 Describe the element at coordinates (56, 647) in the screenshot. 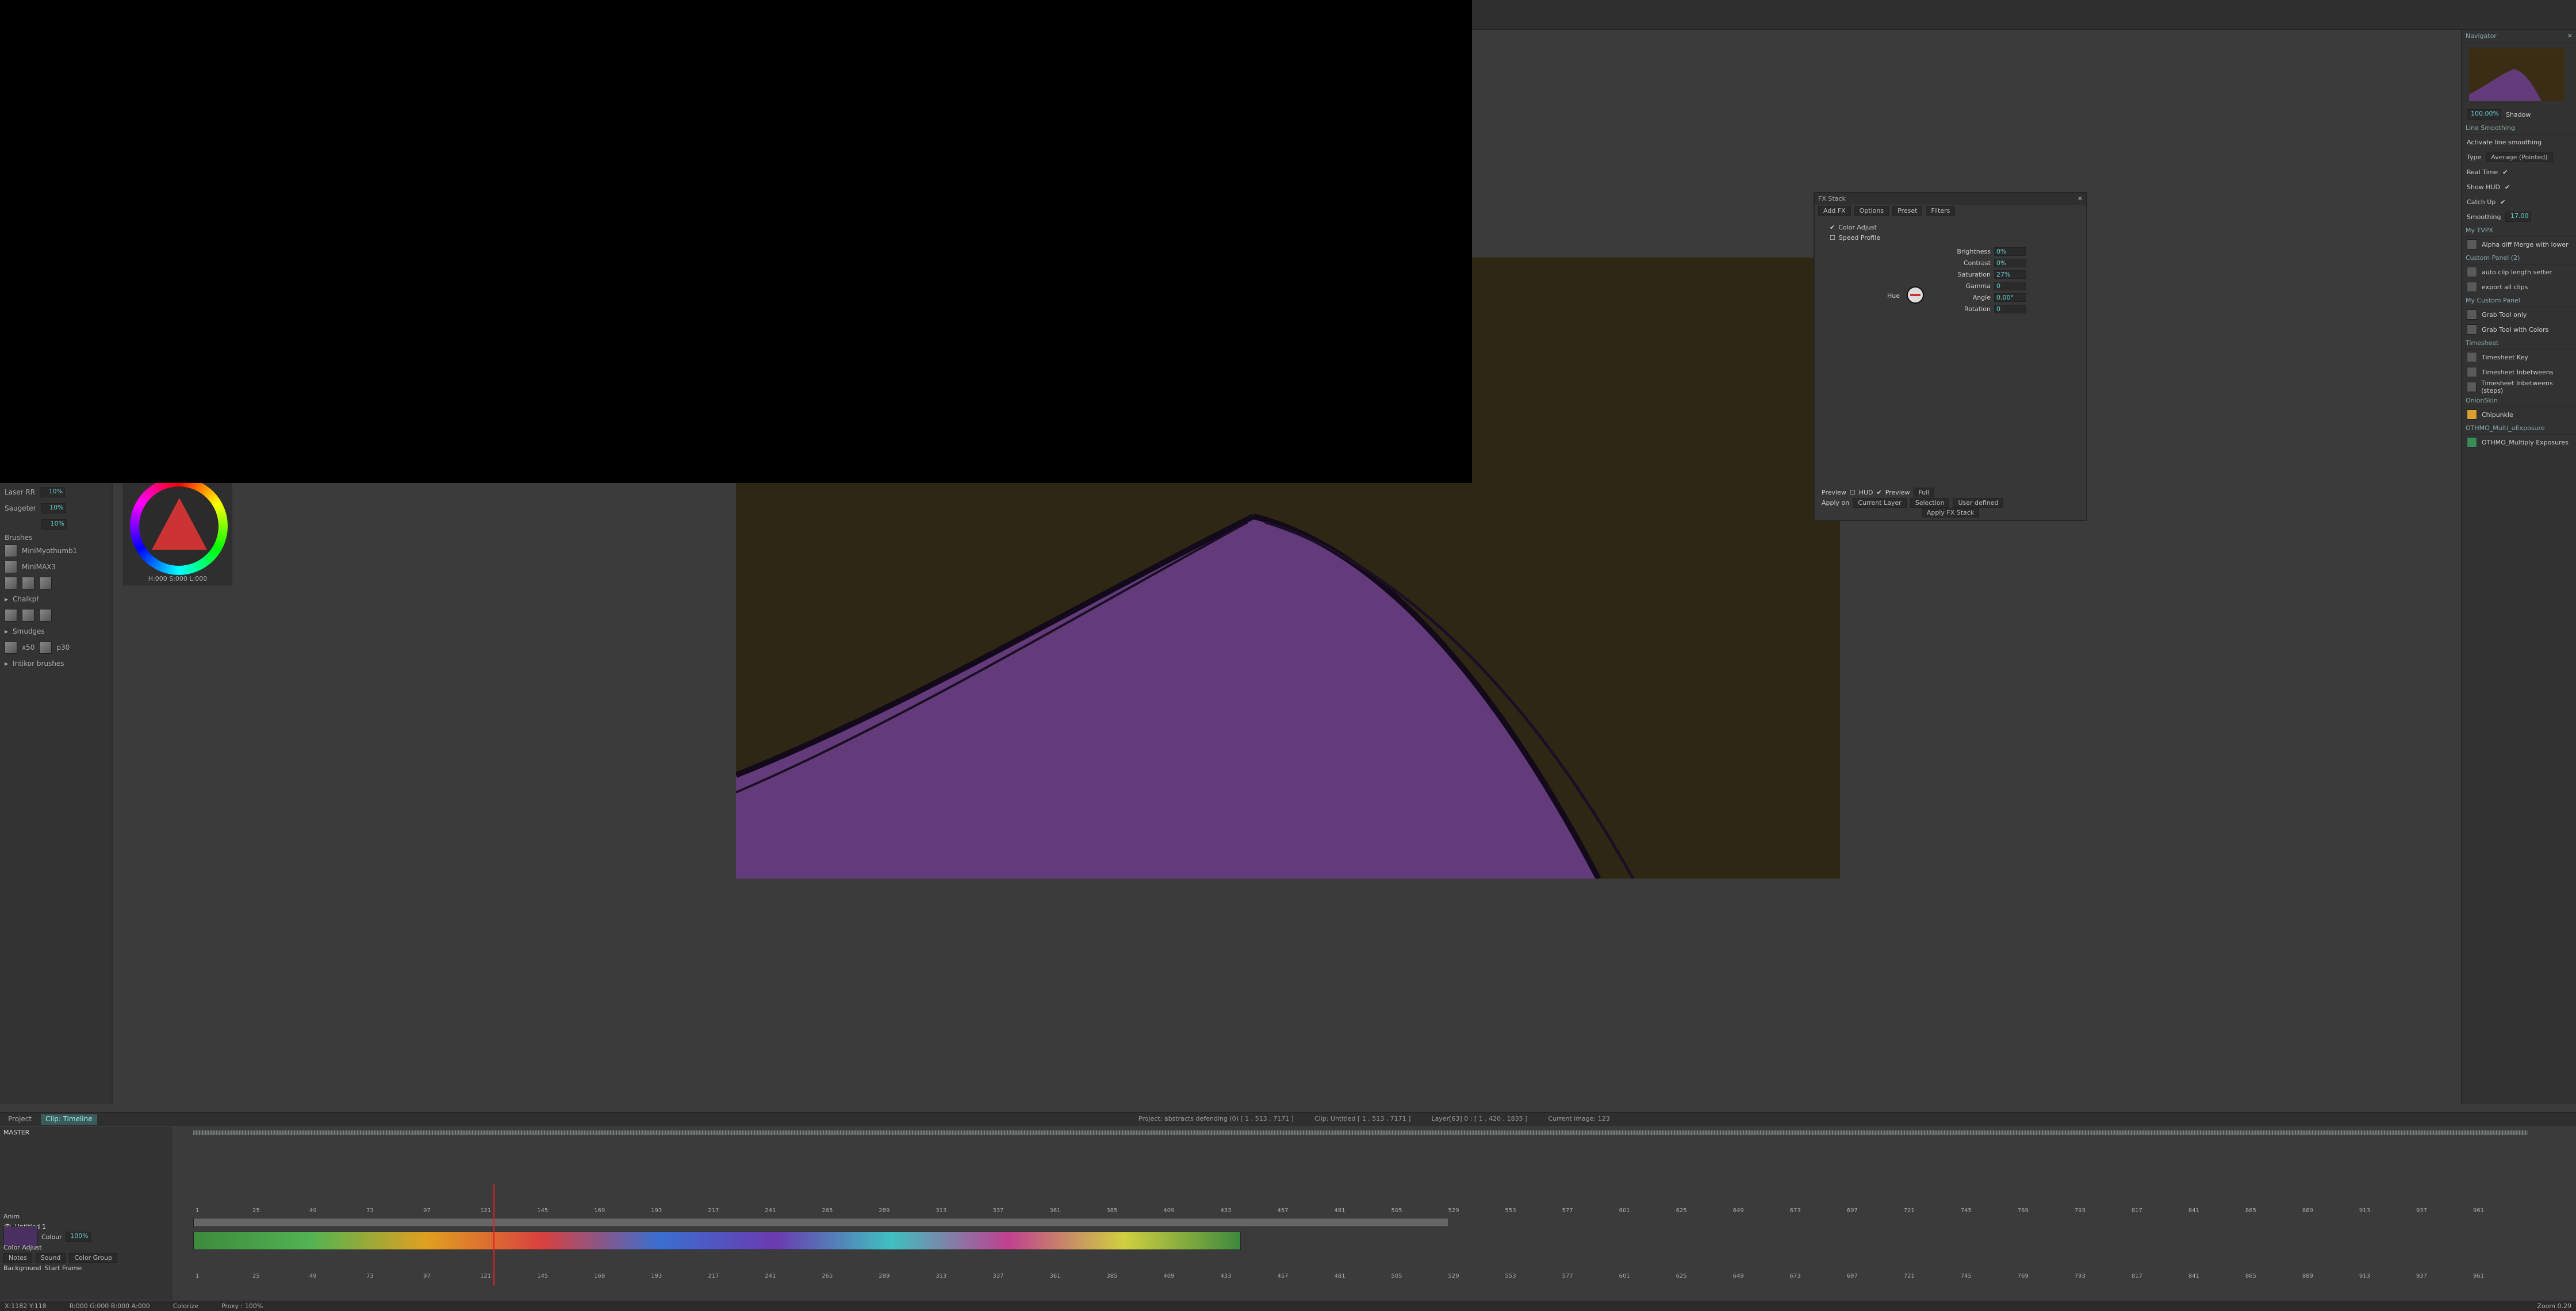

I see `brush-thumbs-row: x50 p30` at that location.